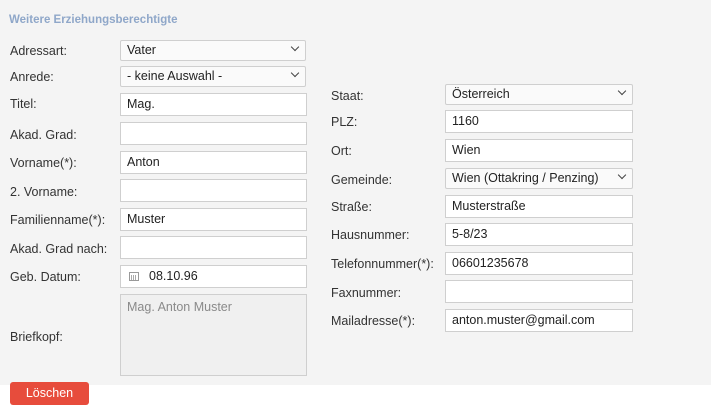  Describe the element at coordinates (36, 337) in the screenshot. I see `briefkopf-label: Briefkopf:` at that location.